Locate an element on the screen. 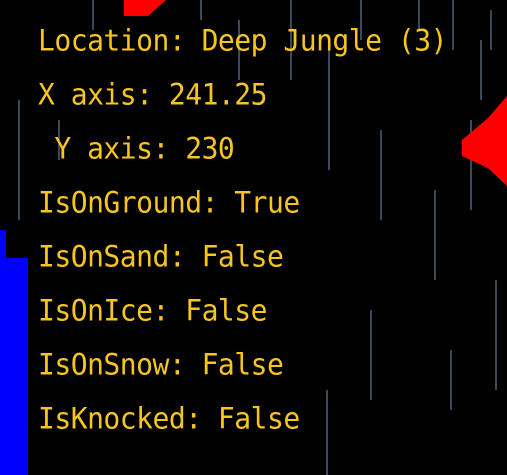 The image size is (507, 475). hud-x-axis: X axis: 241.25 is located at coordinates (153, 94).